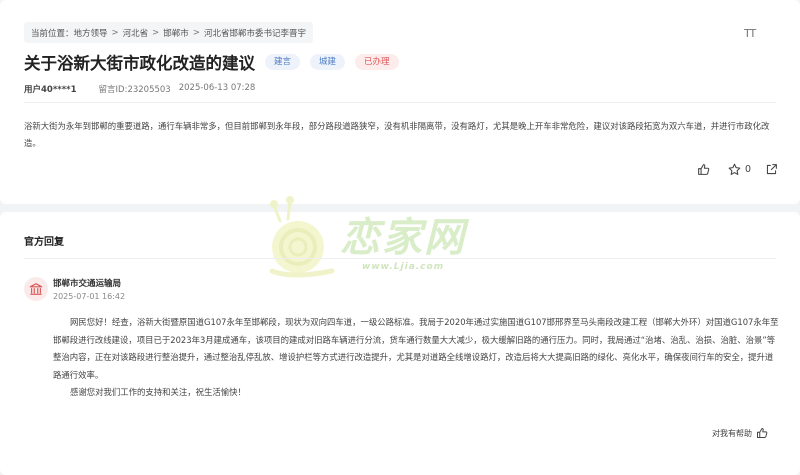 This screenshot has height=475, width=800. I want to click on reply-section-title: 官方回复, so click(44, 242).